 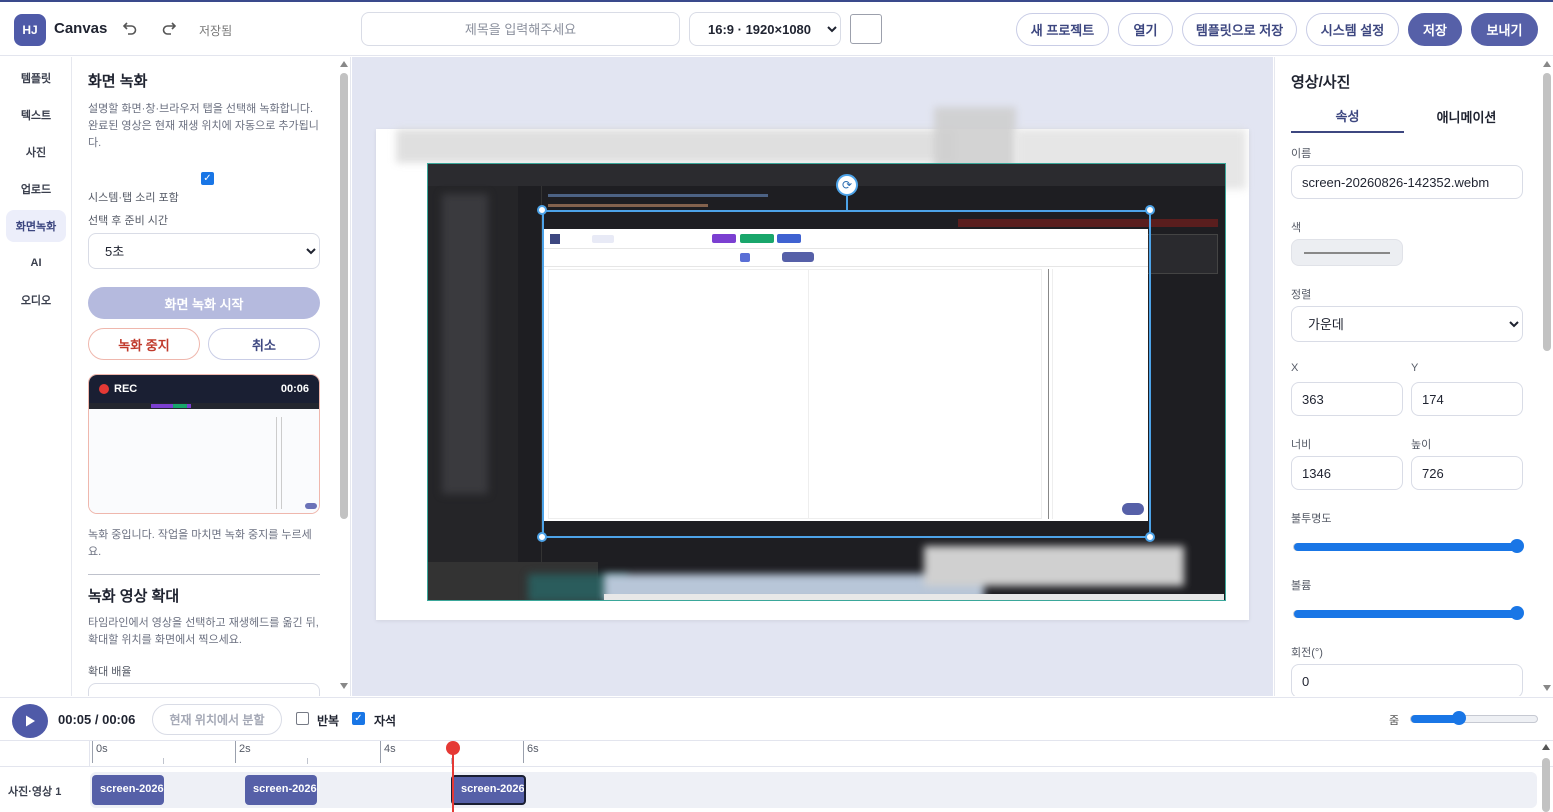 What do you see at coordinates (847, 185) in the screenshot?
I see `rotate-handle-icon: ⟳` at bounding box center [847, 185].